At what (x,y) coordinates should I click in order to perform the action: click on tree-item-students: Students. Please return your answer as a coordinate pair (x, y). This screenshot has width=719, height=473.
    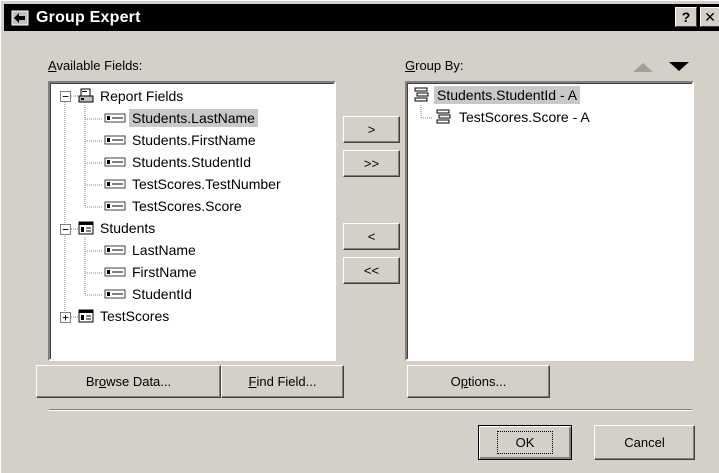
    Looking at the image, I should click on (118, 228).